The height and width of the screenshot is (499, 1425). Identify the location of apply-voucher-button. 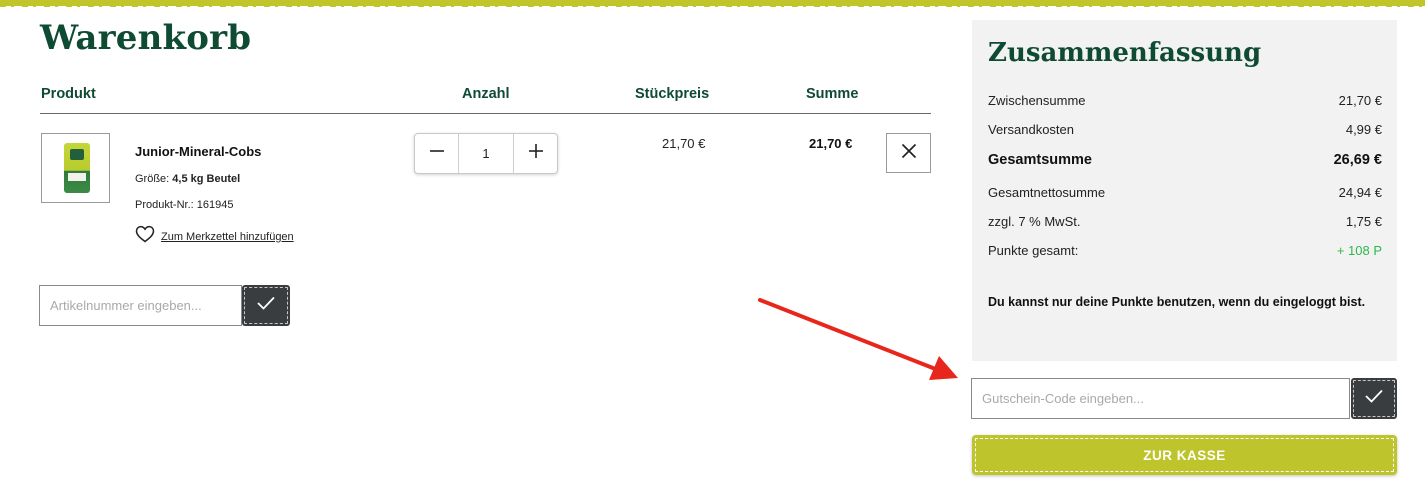
(1374, 398).